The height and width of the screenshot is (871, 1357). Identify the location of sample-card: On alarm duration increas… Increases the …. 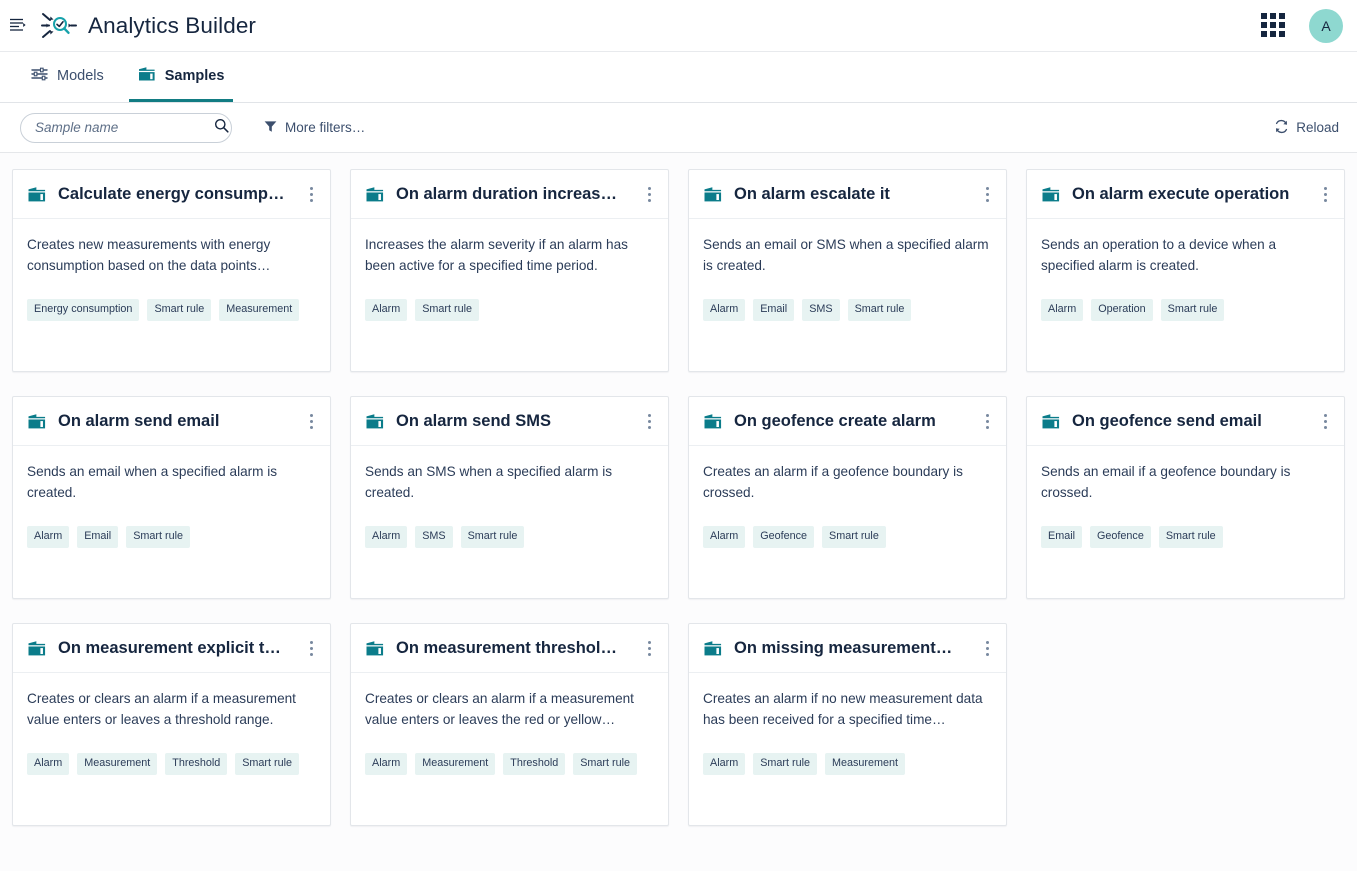
(509, 270).